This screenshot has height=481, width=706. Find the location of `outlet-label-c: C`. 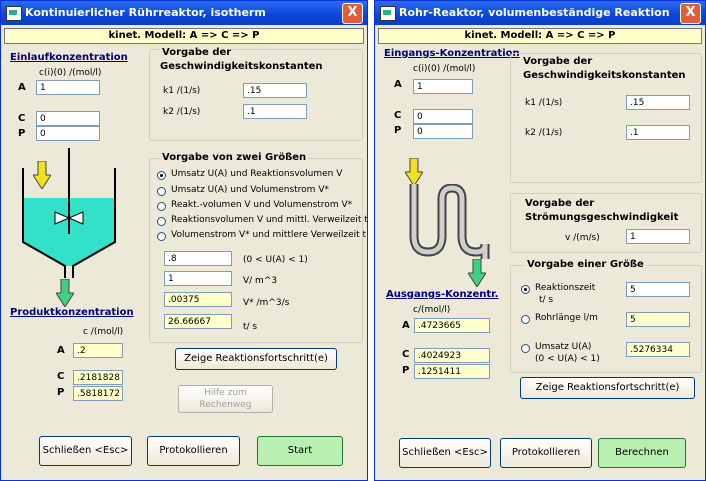

outlet-label-c: C is located at coordinates (406, 354).